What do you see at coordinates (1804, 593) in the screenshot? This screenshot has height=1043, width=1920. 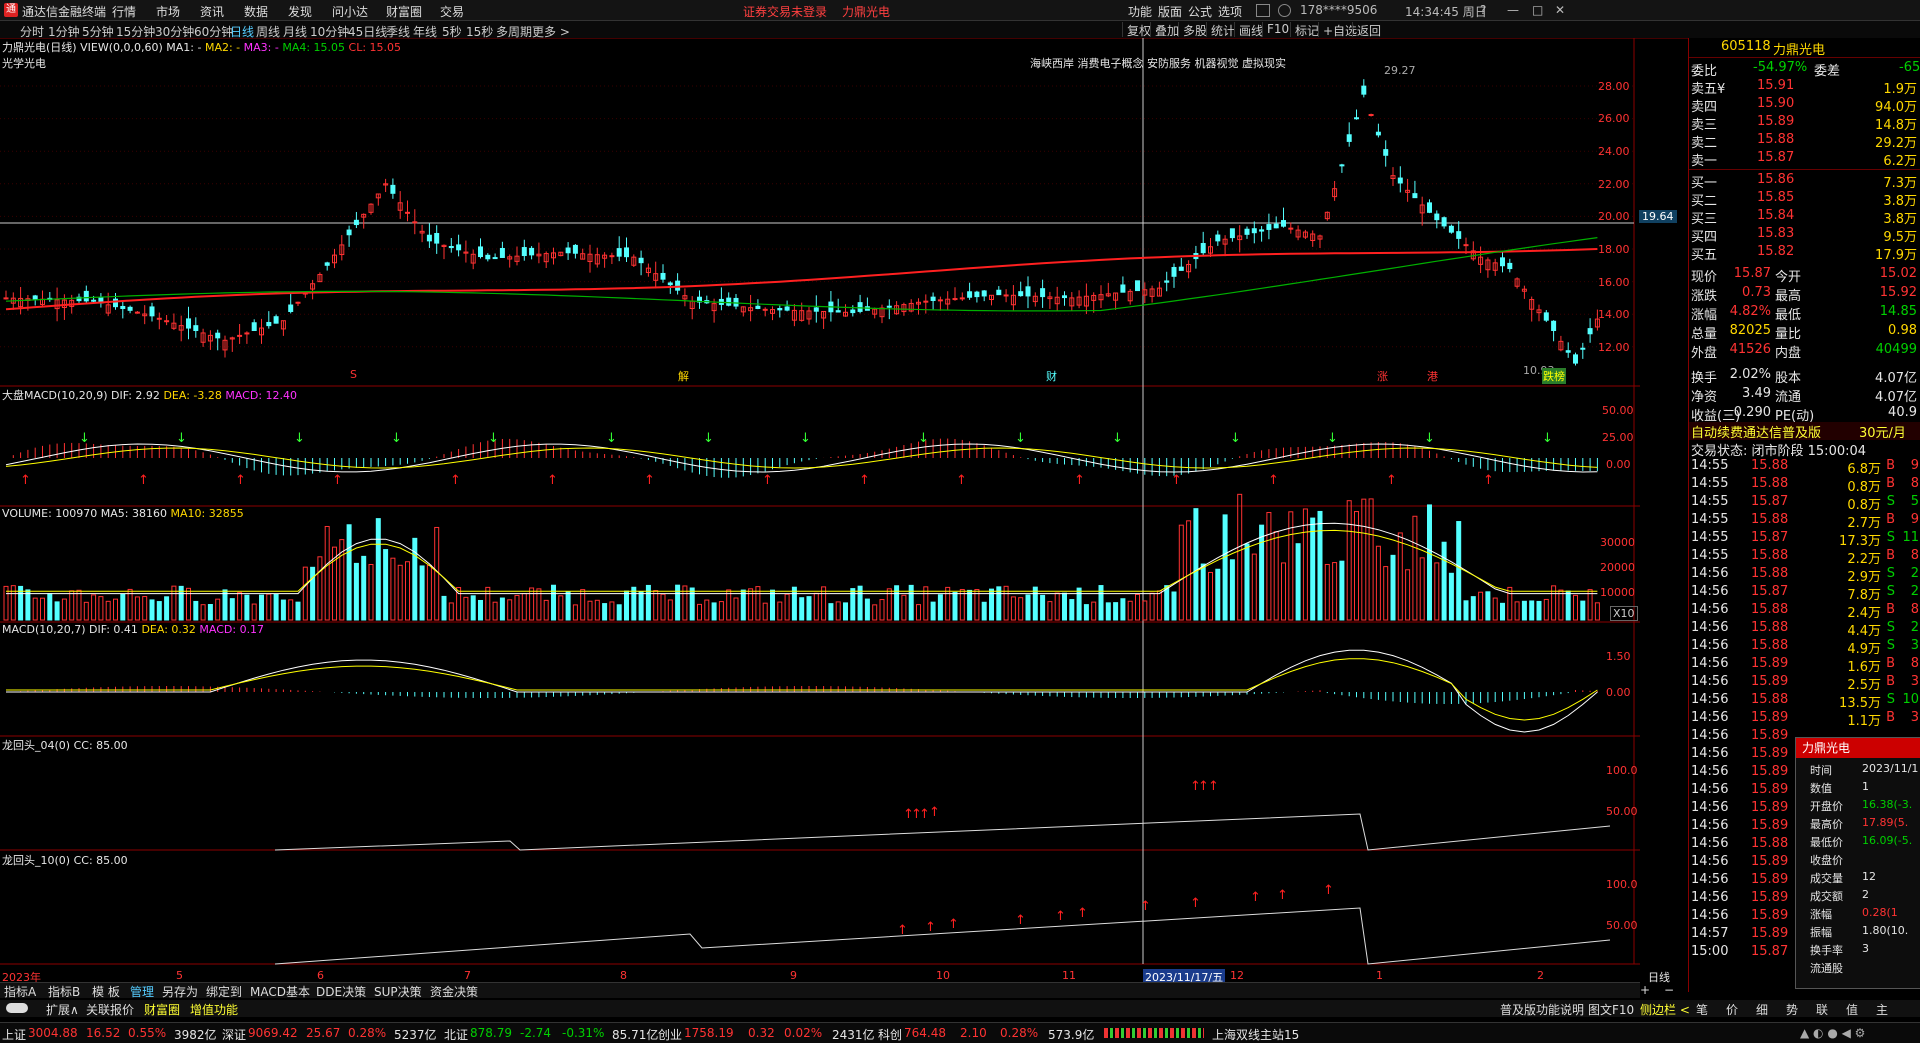 I see `tick-row: 14:56 15.87 7.8万 S 2` at bounding box center [1804, 593].